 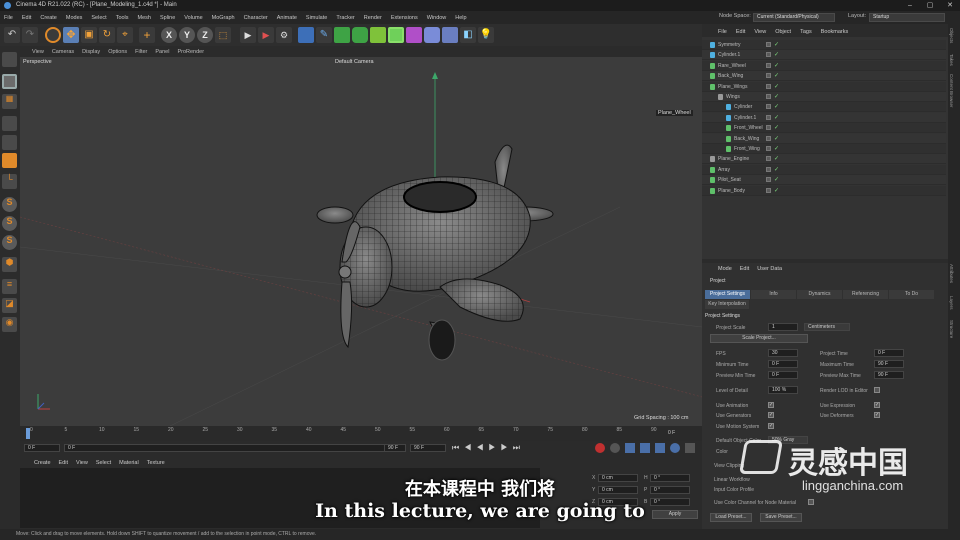 I want to click on array-generator-icon, so click(x=360, y=35).